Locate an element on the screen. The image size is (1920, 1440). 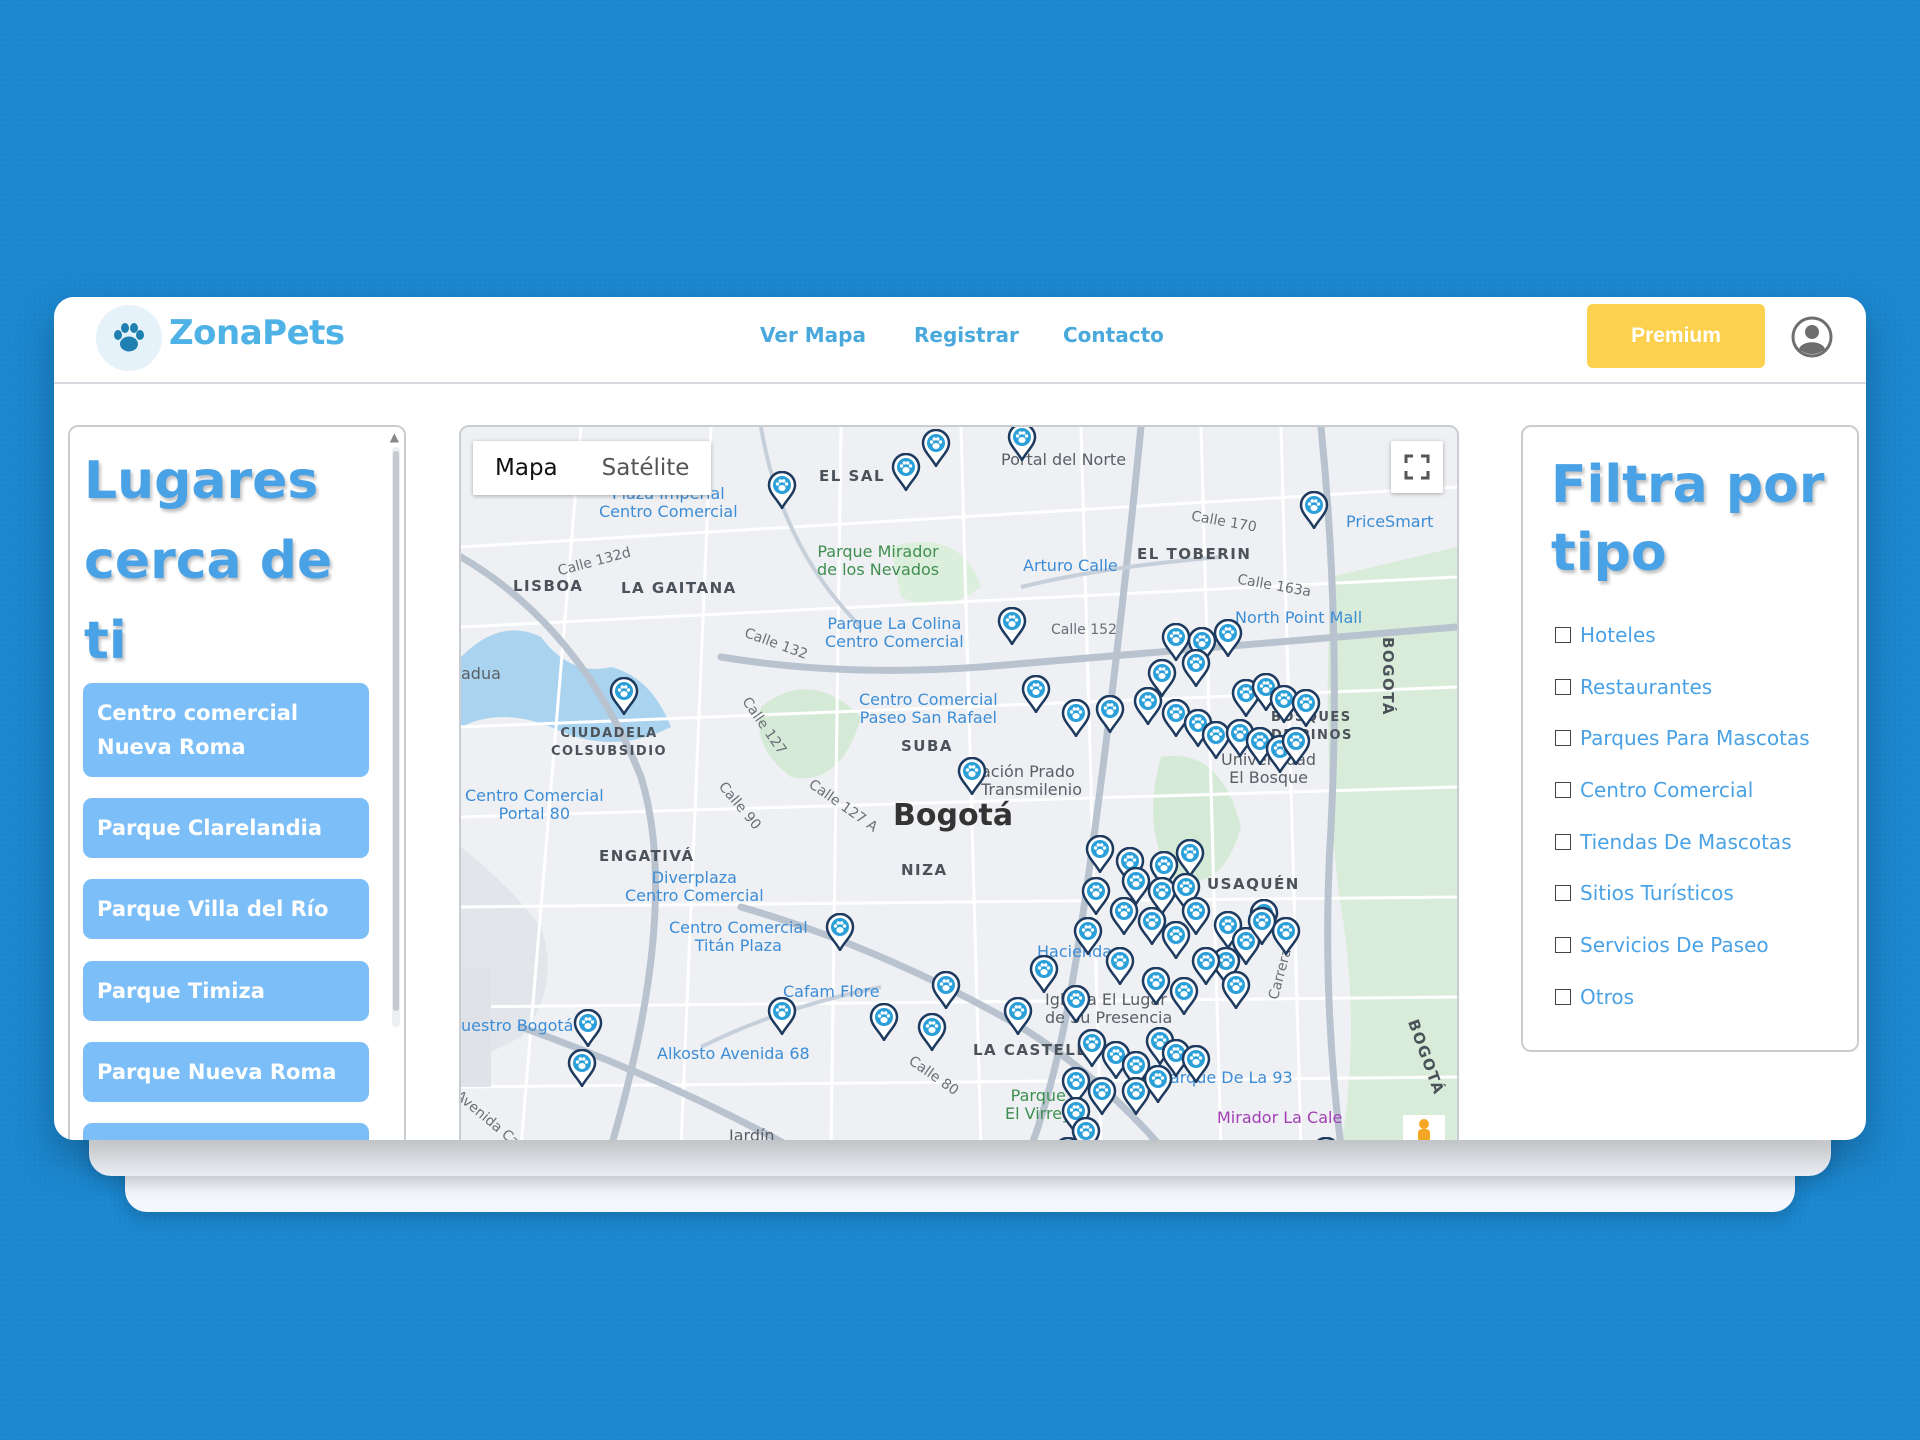
map-type-toggle: Mapa Satélite is located at coordinates (592, 468).